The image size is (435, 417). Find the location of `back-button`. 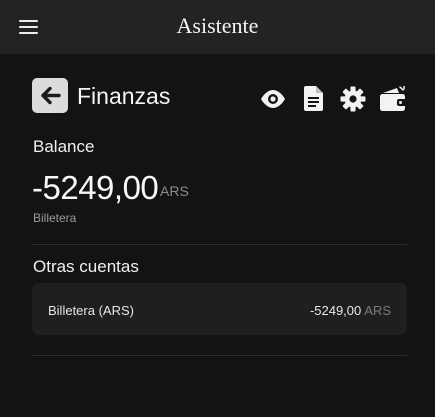

back-button is located at coordinates (50, 95).